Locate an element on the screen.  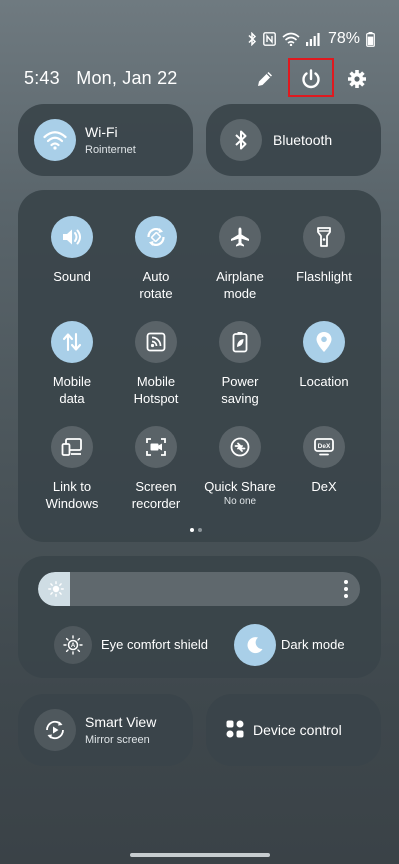
signal-icon is located at coordinates (312, 39).